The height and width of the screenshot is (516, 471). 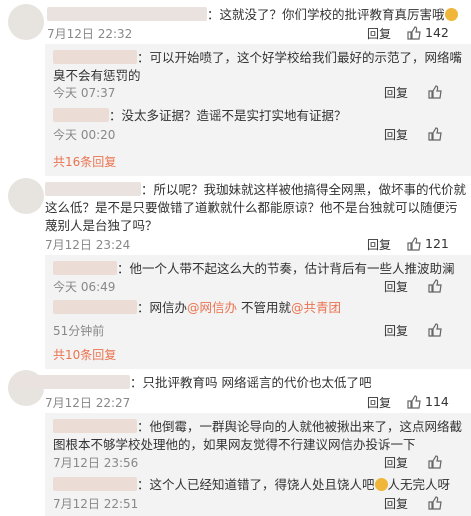 What do you see at coordinates (90, 34) in the screenshot?
I see `comment-time: 7月12日 22:32` at bounding box center [90, 34].